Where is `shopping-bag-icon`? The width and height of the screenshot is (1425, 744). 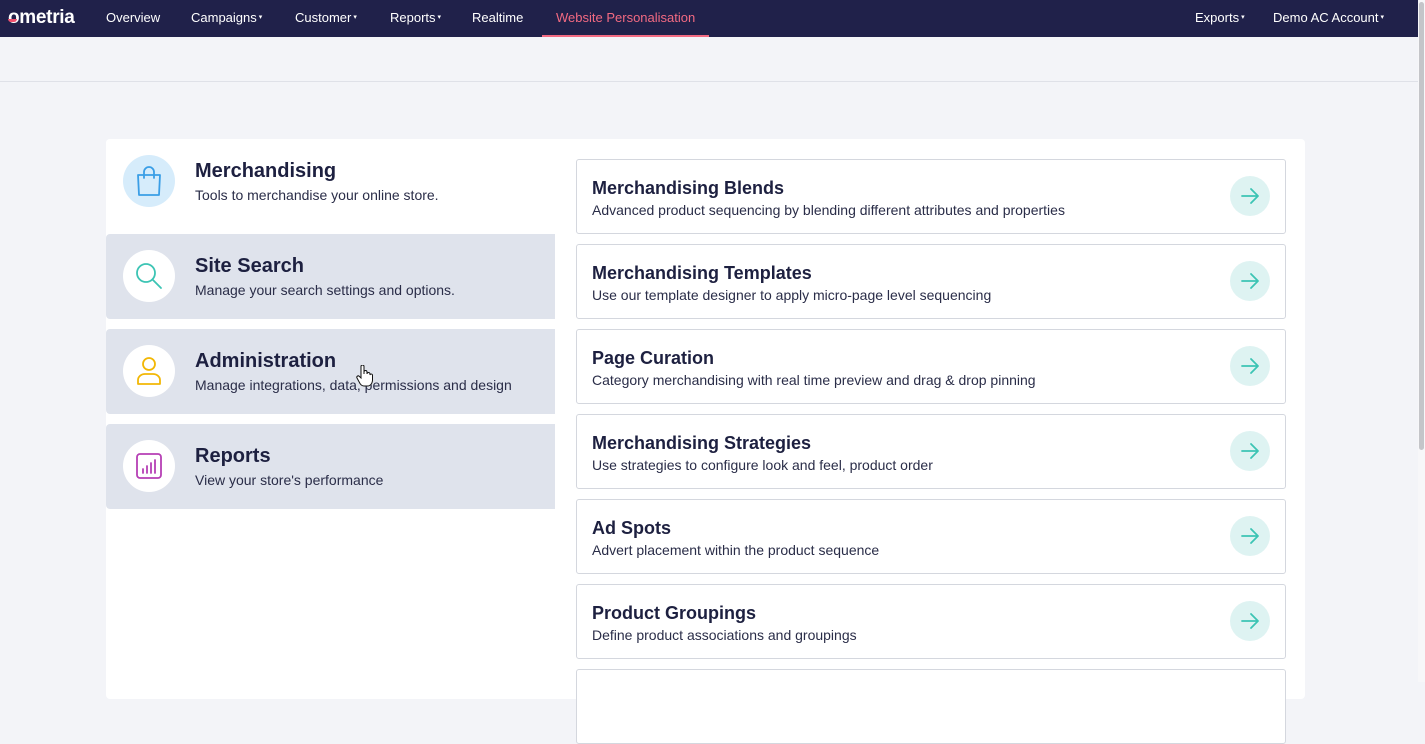
shopping-bag-icon is located at coordinates (149, 181).